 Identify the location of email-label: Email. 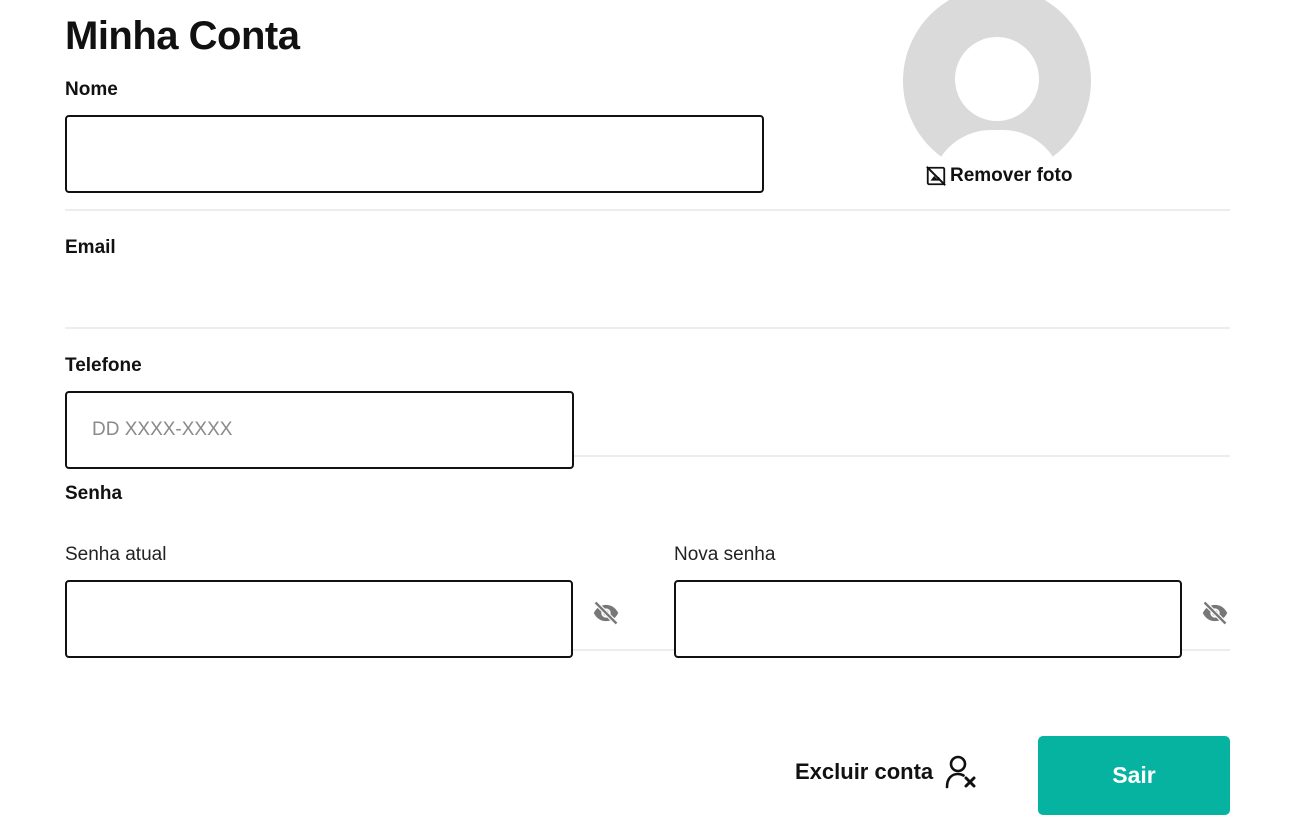
(90, 247).